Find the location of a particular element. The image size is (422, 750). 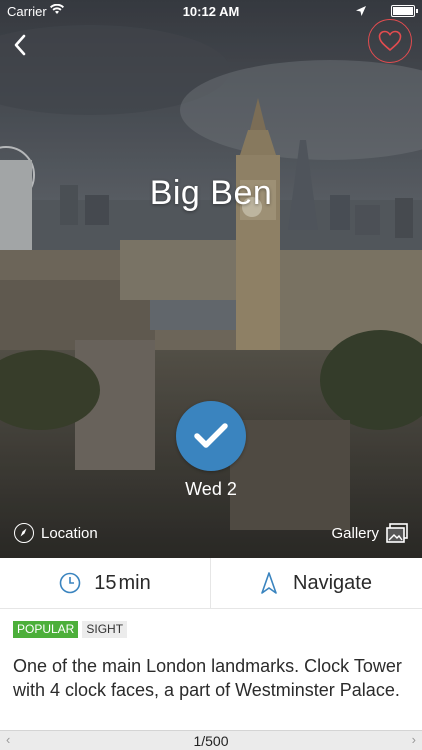

visited-check-button is located at coordinates (211, 436).